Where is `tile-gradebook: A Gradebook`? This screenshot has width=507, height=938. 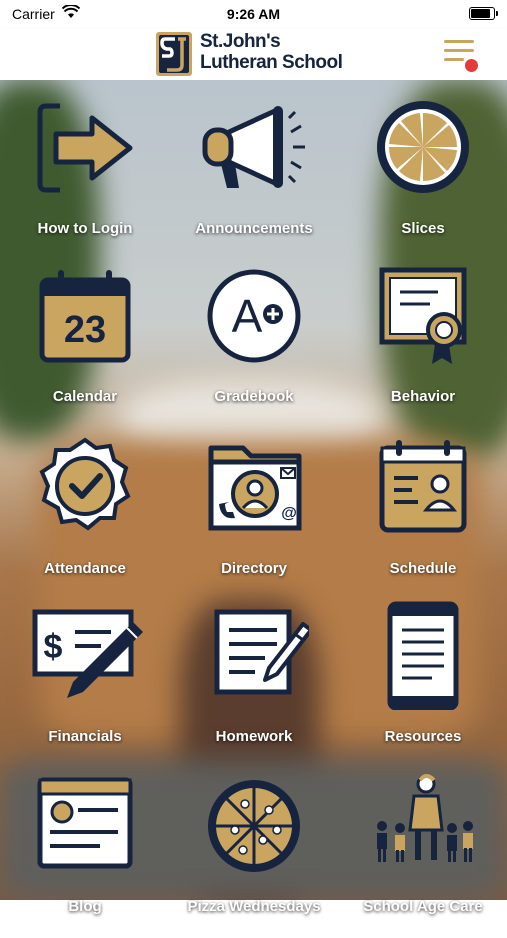 tile-gradebook: A Gradebook is located at coordinates (254, 344).